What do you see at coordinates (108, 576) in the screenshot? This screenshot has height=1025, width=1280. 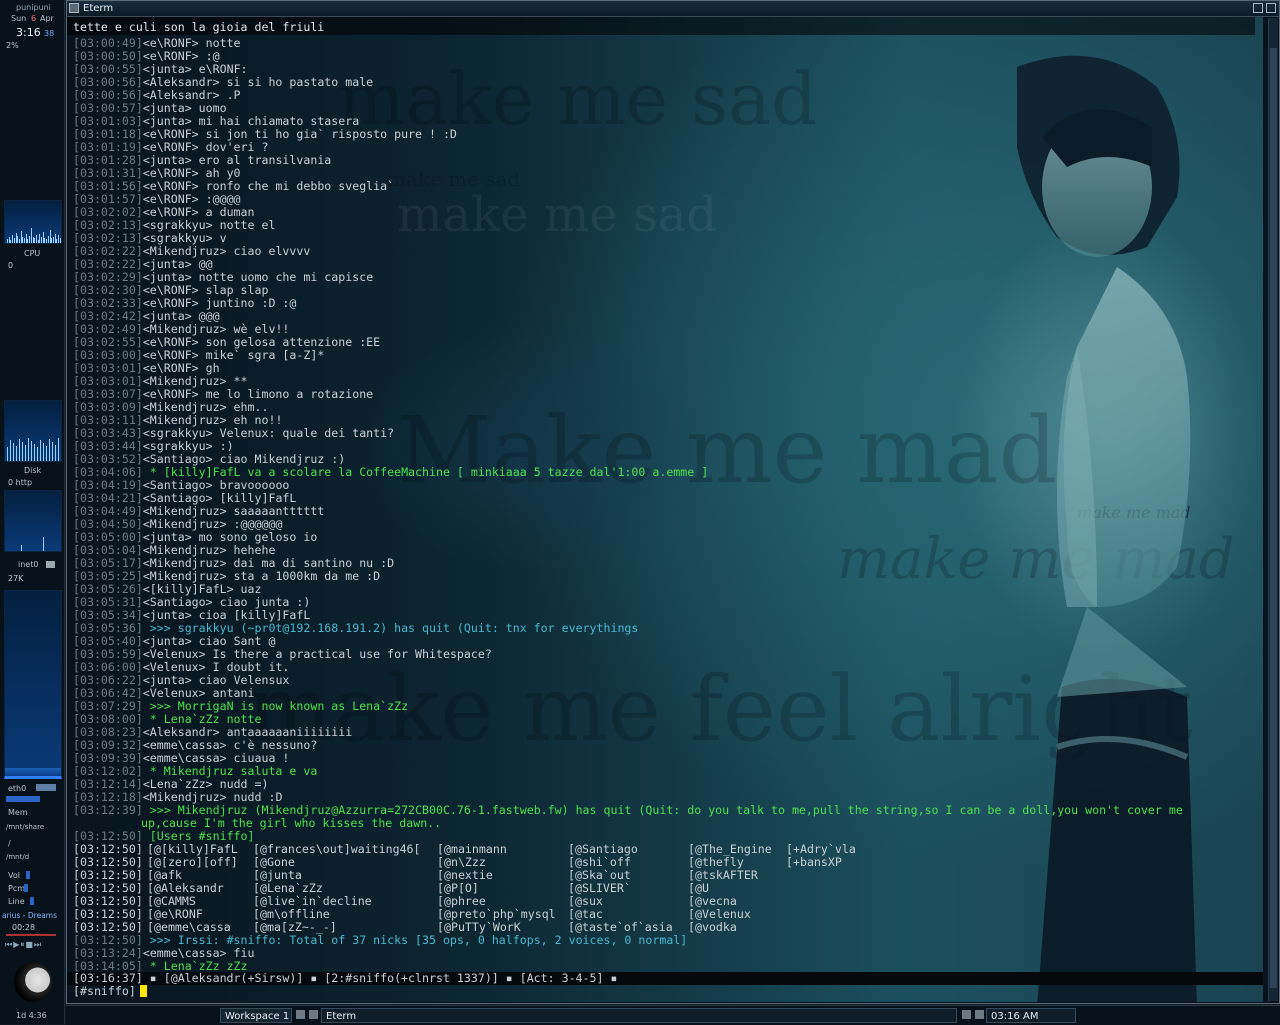 I see `timestamp: [03:05:25]` at bounding box center [108, 576].